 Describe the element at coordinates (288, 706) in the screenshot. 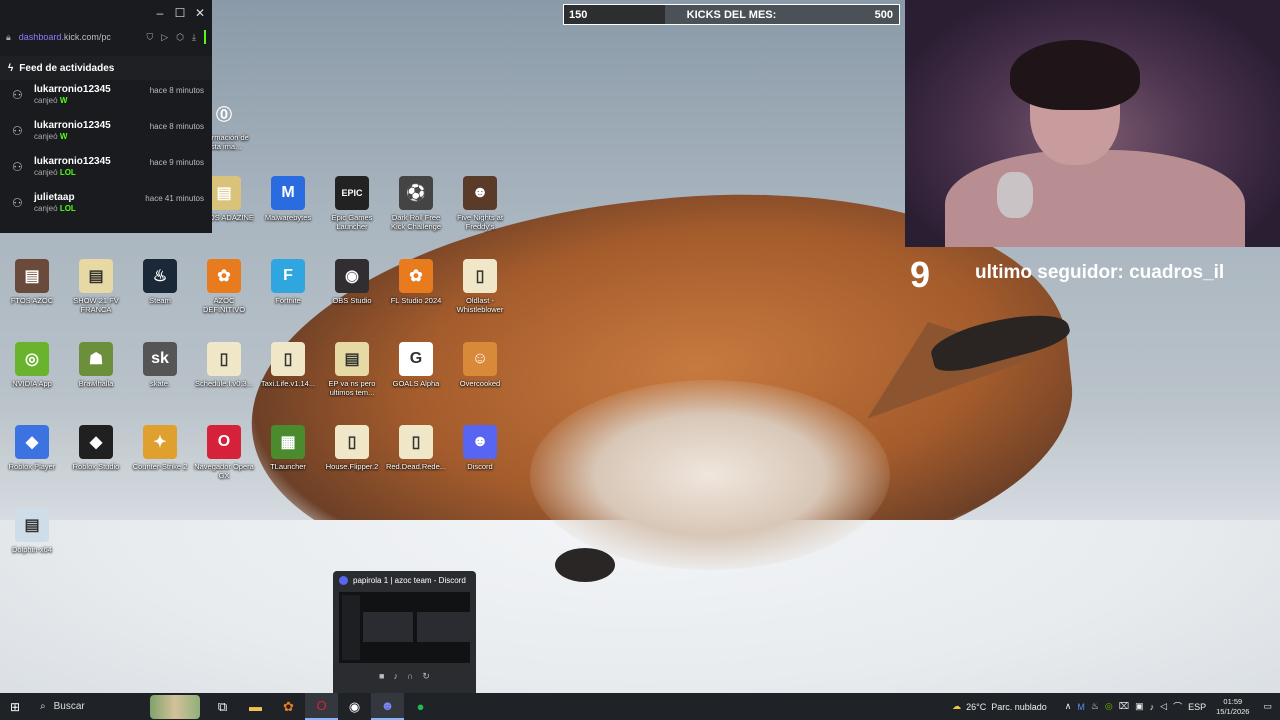

I see `fl-studio-icon: ✿` at that location.